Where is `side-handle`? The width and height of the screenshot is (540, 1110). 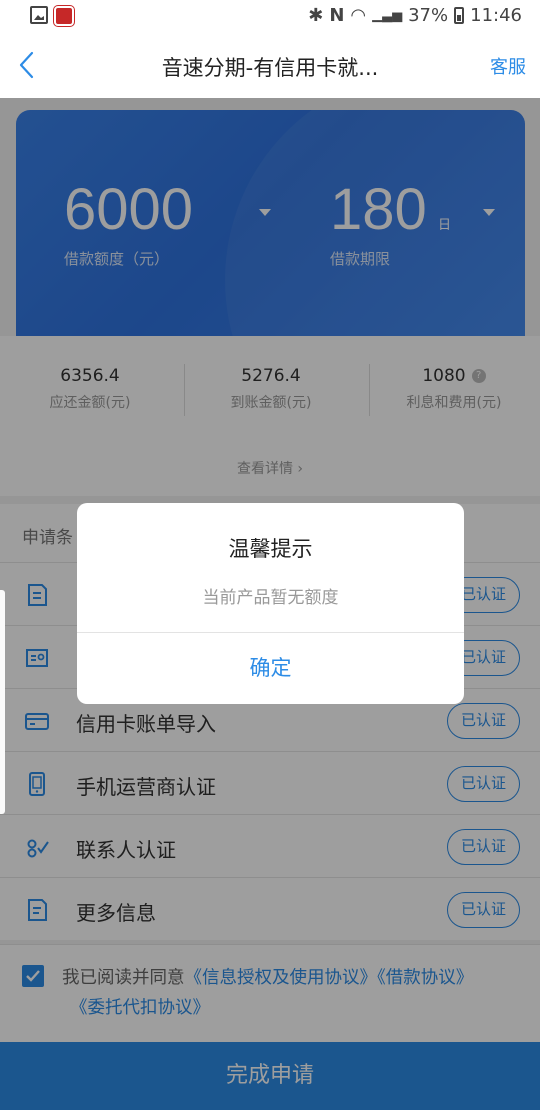
side-handle is located at coordinates (2, 702).